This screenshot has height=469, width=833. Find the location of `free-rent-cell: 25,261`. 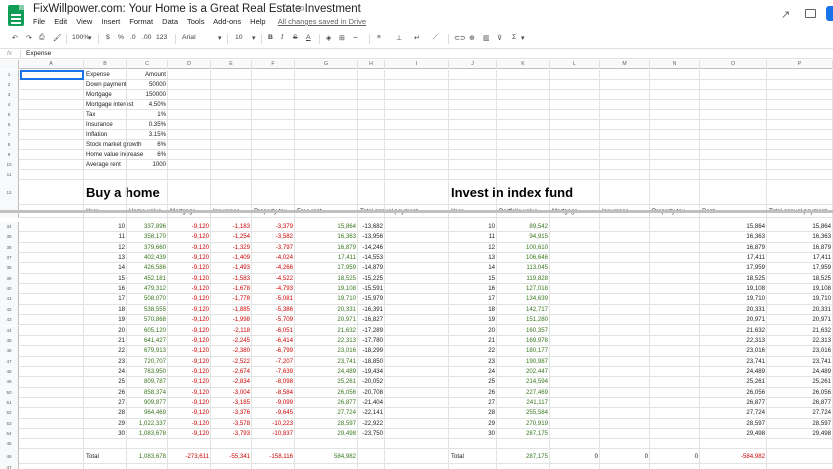

free-rent-cell: 25,261 is located at coordinates (326, 382).